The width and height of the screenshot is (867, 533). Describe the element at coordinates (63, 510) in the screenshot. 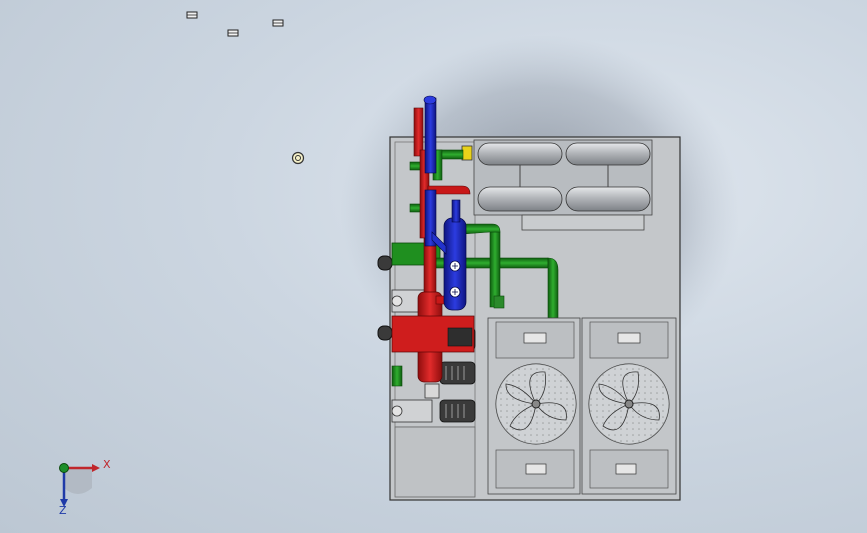

I see `z-axis-label: Z` at that location.